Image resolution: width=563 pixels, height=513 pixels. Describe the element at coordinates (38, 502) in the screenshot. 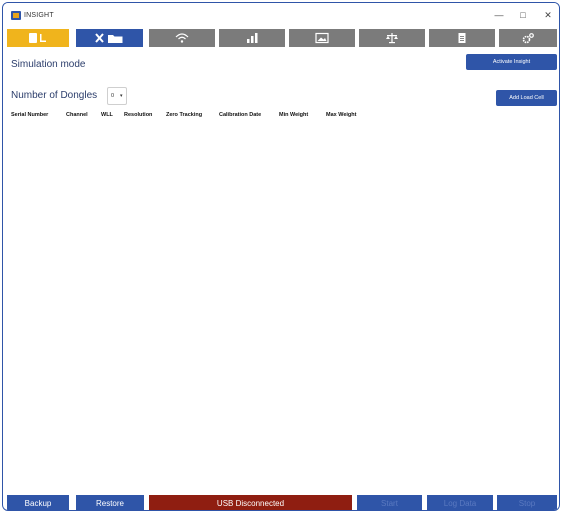

I see `backup-button: Backup` at that location.